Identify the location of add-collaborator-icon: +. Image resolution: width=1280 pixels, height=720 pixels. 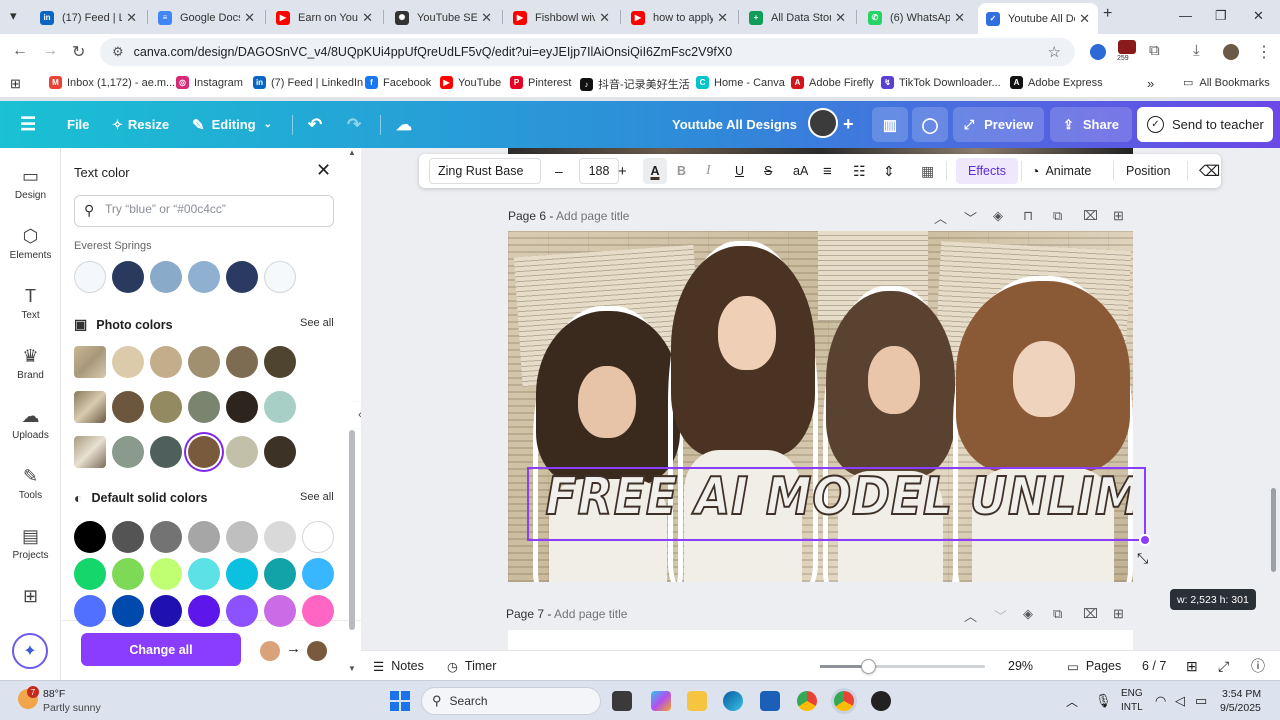
(848, 124).